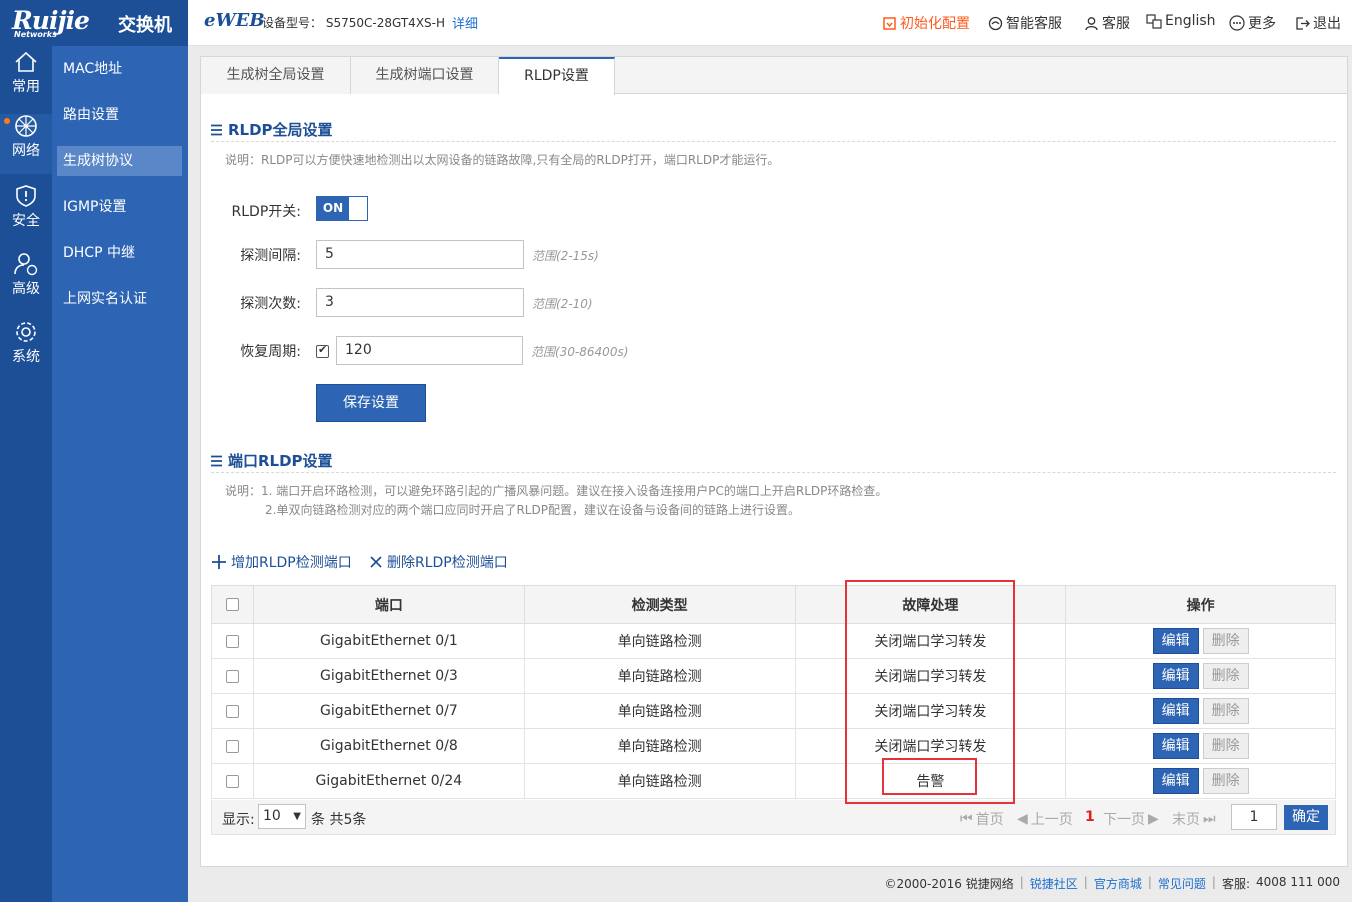 The height and width of the screenshot is (902, 1352). What do you see at coordinates (989, 820) in the screenshot?
I see `first-page-label: 首页` at bounding box center [989, 820].